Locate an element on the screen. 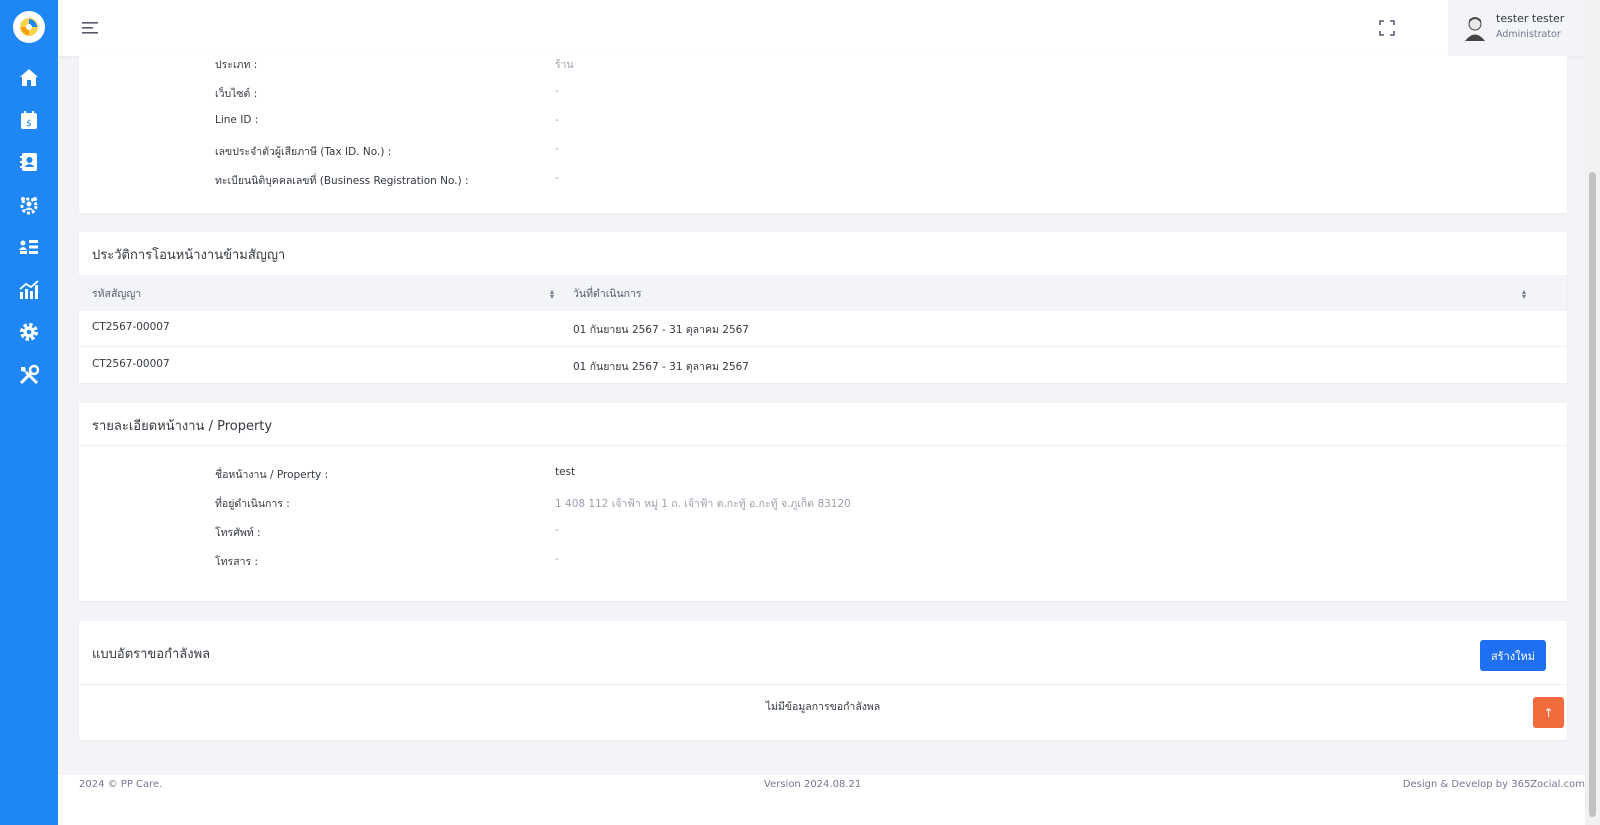 This screenshot has width=1600, height=825. info-label-type: ประเภท : is located at coordinates (236, 65).